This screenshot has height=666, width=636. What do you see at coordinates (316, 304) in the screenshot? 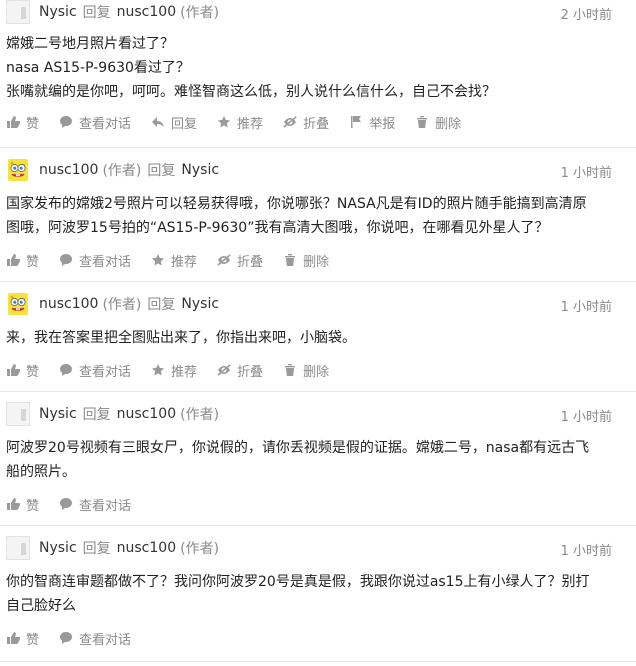
I see `comment-header: nusc100 (作者) 回复 Nysic 1 小时前` at bounding box center [316, 304].